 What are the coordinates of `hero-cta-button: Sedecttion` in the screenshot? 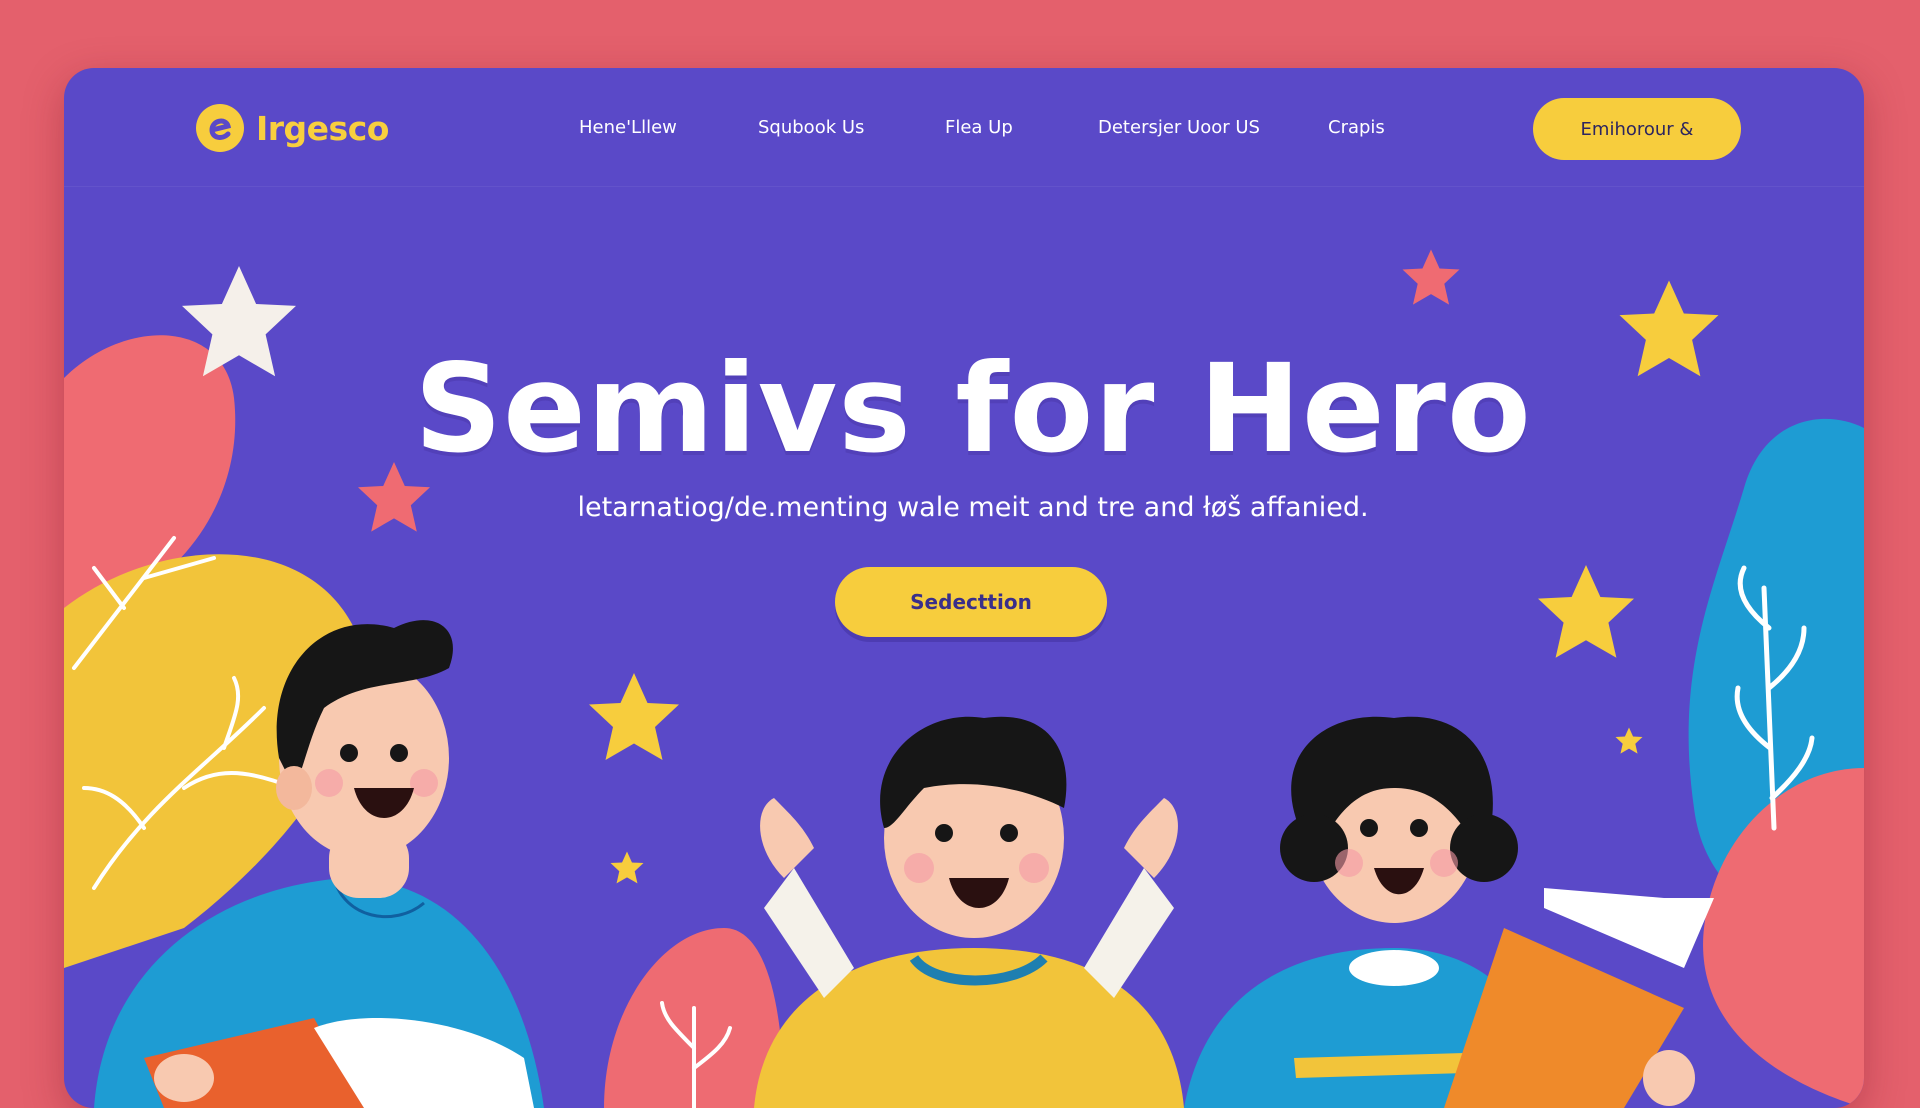 It's located at (971, 602).